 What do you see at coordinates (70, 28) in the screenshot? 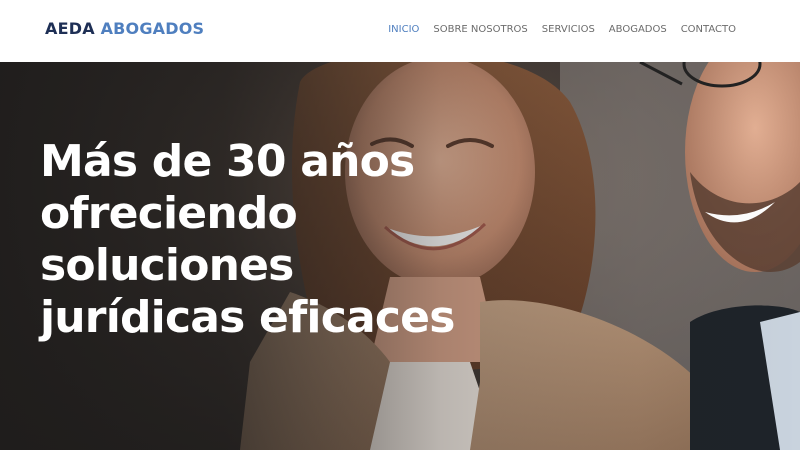
I see `brand-name-part1: AEDA` at bounding box center [70, 28].